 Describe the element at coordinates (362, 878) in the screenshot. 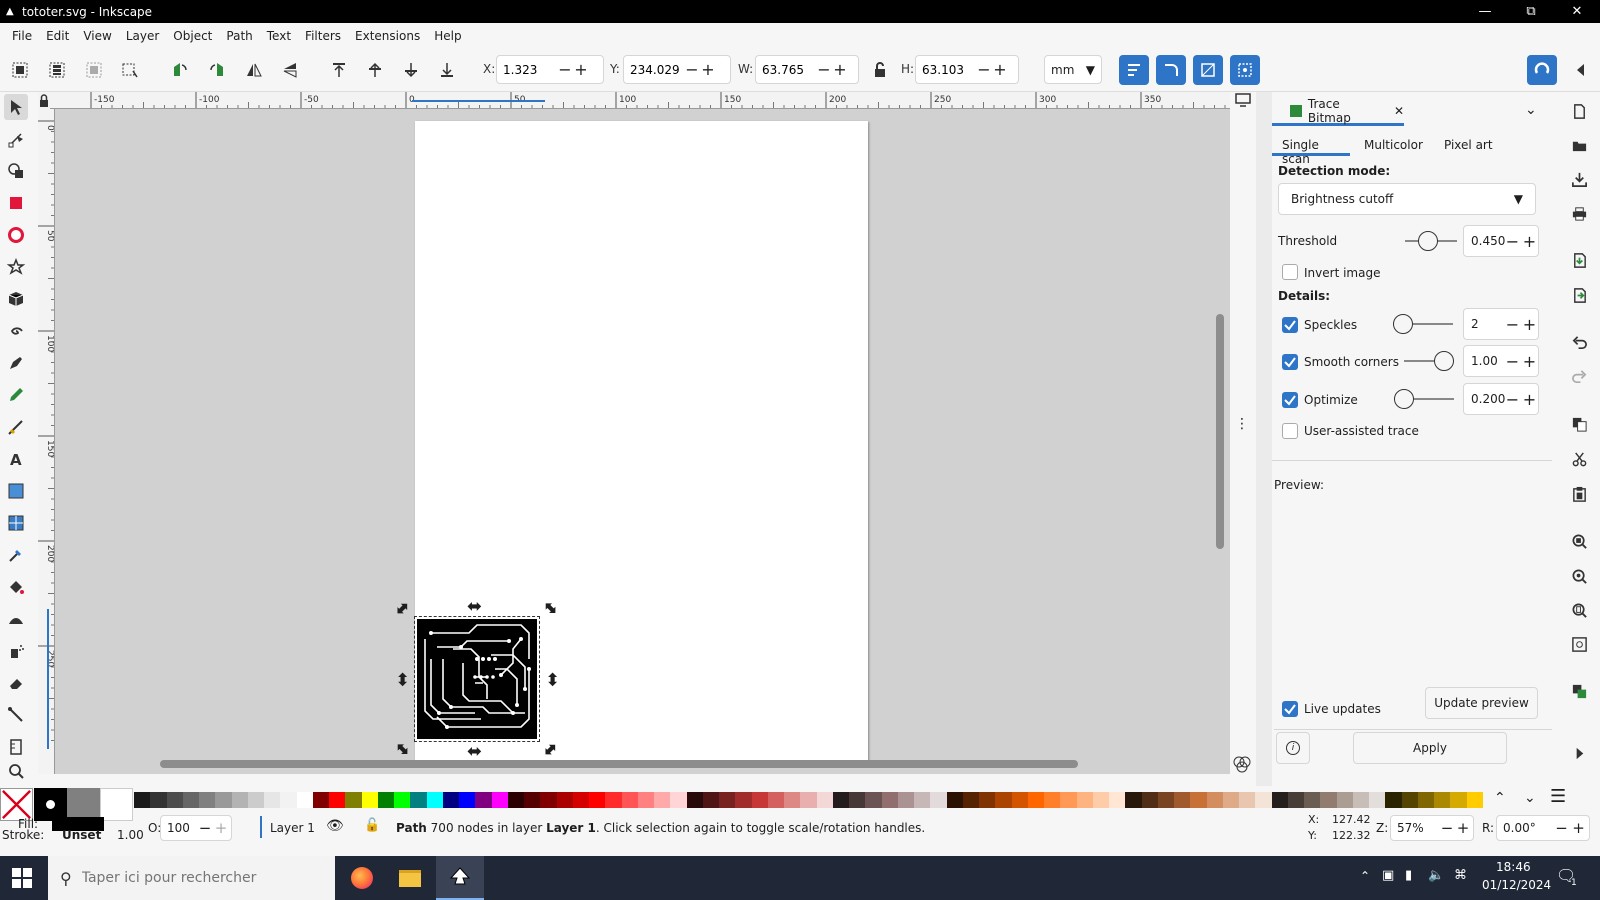

I see `firefox-icon` at that location.